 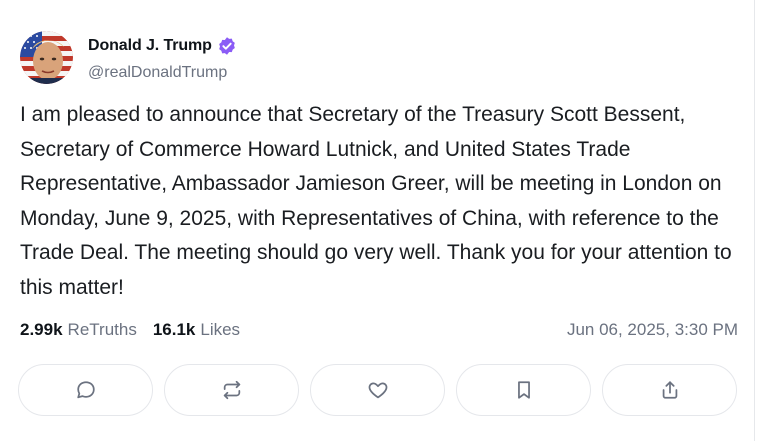 I want to click on column-divider, so click(x=754, y=220).